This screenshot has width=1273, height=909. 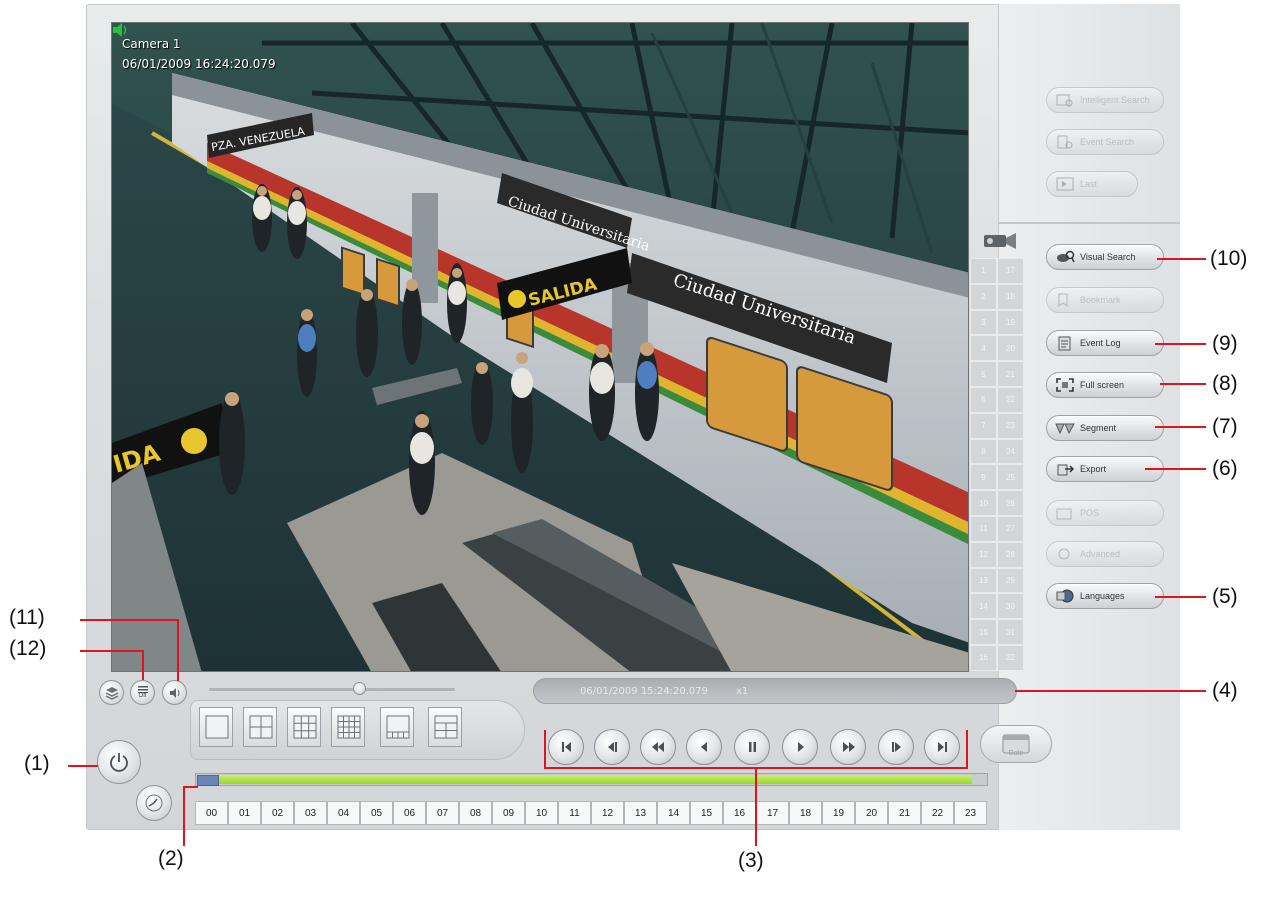 What do you see at coordinates (1105, 257) in the screenshot?
I see `visual-search-button: Visual Search` at bounding box center [1105, 257].